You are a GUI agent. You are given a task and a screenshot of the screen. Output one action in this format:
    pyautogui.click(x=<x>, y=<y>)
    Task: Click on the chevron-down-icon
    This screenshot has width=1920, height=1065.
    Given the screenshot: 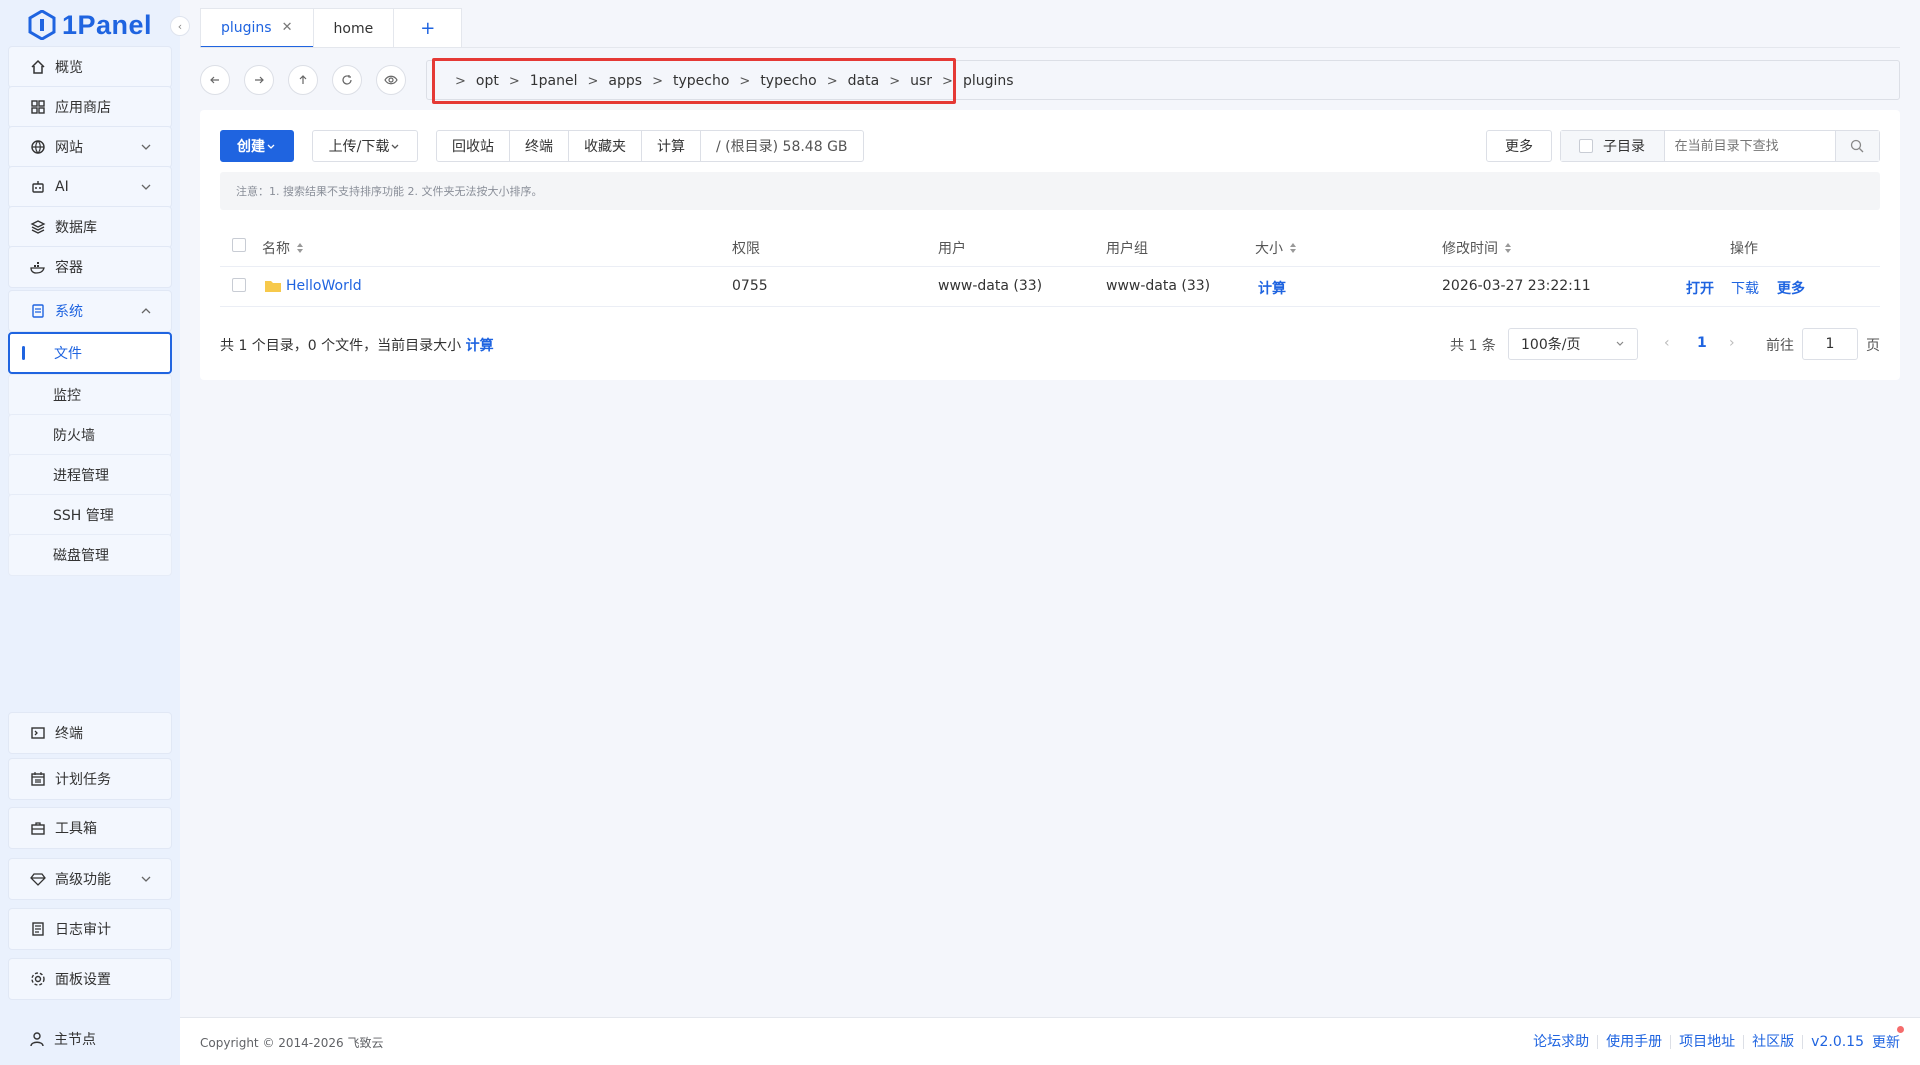 What is the action you would take?
    pyautogui.click(x=146, y=187)
    